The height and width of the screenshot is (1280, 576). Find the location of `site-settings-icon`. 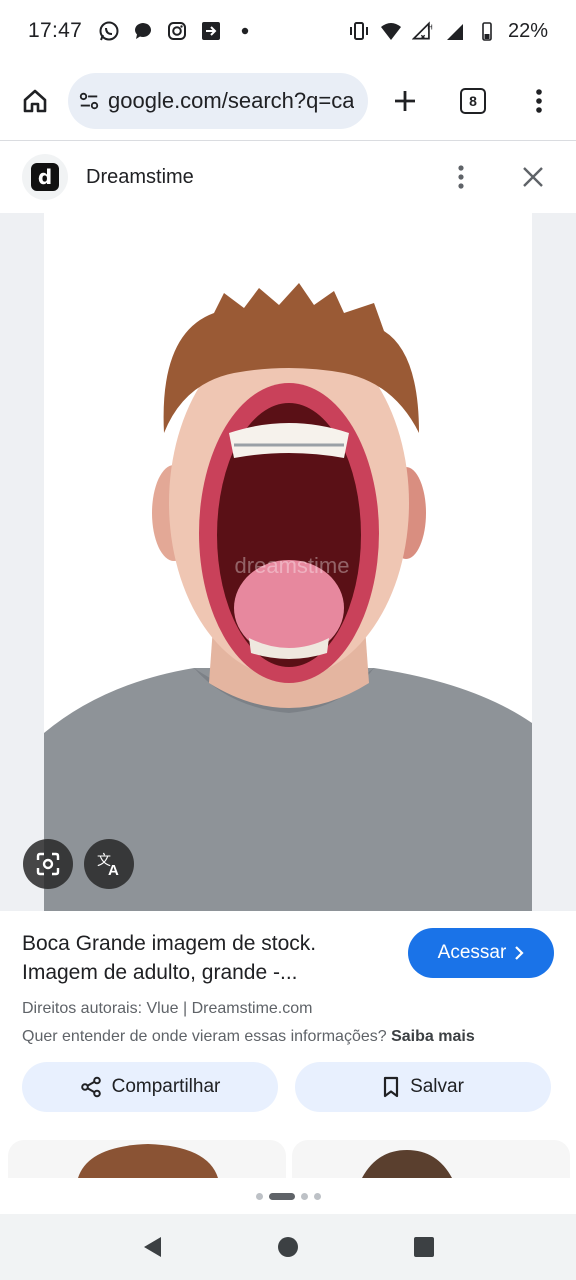

site-settings-icon is located at coordinates (89, 101).